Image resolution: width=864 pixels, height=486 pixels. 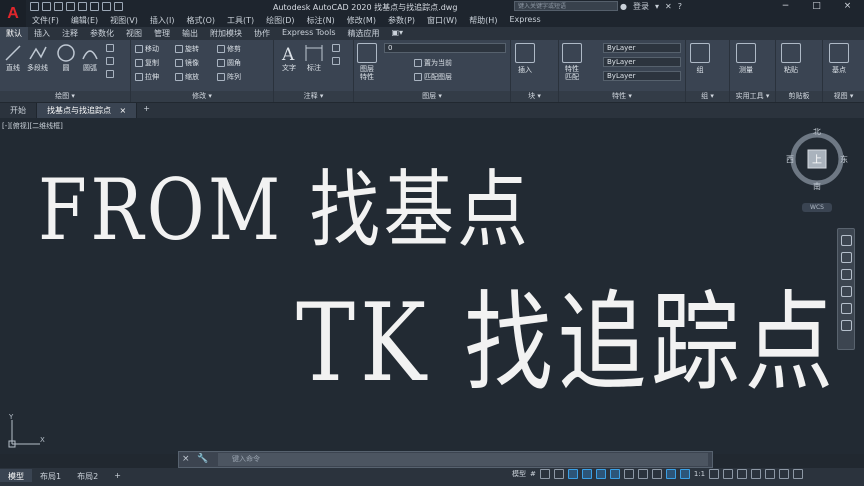 I want to click on annotation-monitor-icon, so click(x=728, y=474).